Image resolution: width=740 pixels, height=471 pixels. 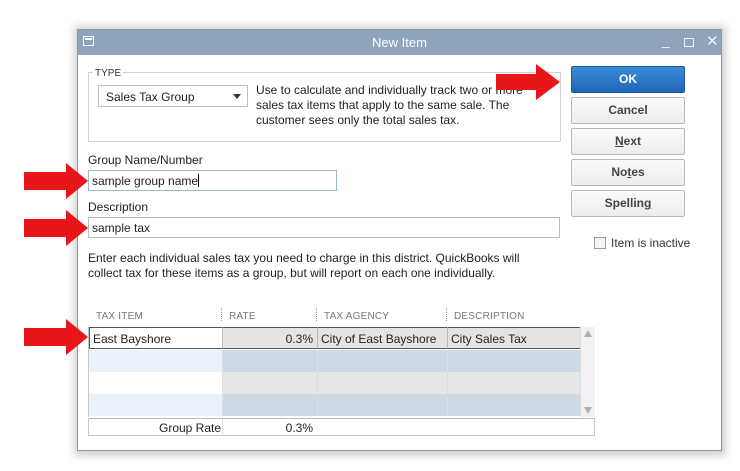 I want to click on next-button: Next, so click(x=628, y=141).